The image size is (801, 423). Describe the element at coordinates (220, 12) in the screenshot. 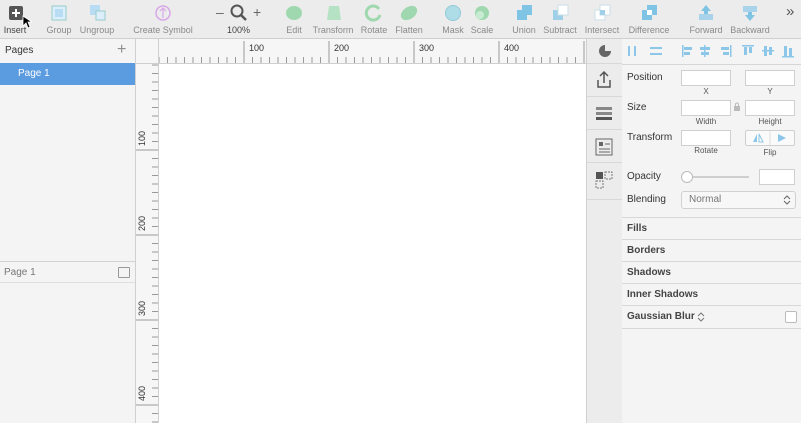

I see `zoom-out-button: –` at that location.